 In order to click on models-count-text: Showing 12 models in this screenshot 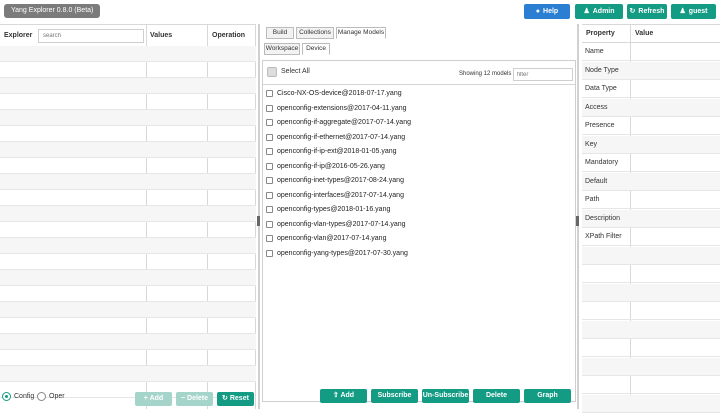, I will do `click(485, 74)`.